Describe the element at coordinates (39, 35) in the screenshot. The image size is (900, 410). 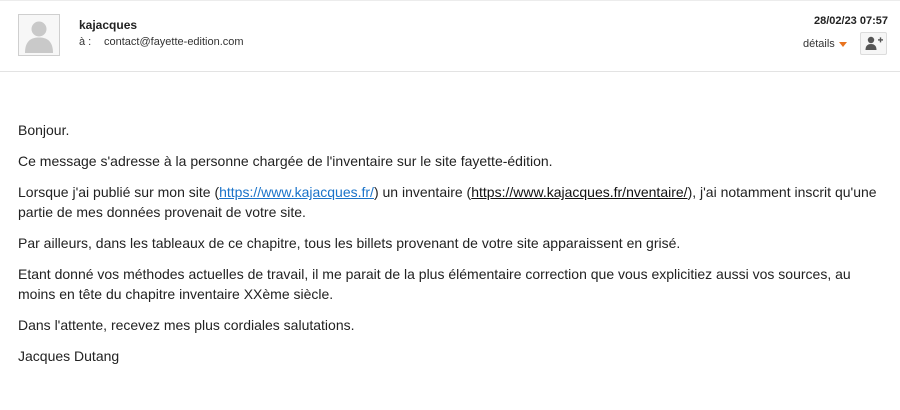
I see `person-avatar-icon` at that location.